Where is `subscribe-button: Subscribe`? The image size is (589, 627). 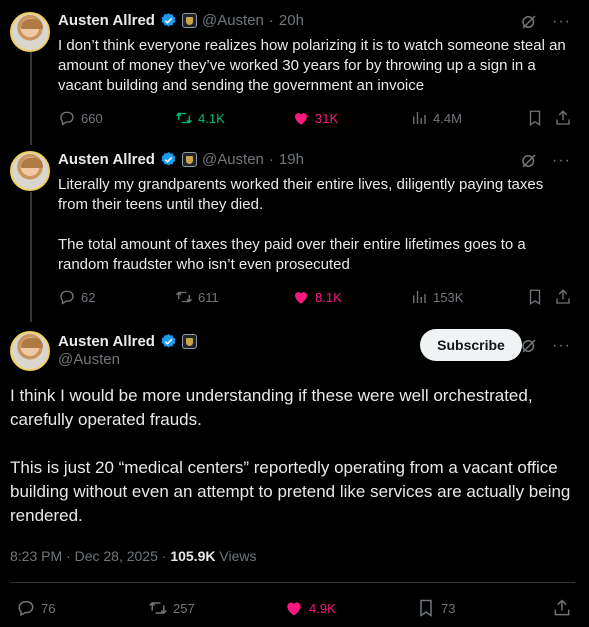 subscribe-button: Subscribe is located at coordinates (471, 345).